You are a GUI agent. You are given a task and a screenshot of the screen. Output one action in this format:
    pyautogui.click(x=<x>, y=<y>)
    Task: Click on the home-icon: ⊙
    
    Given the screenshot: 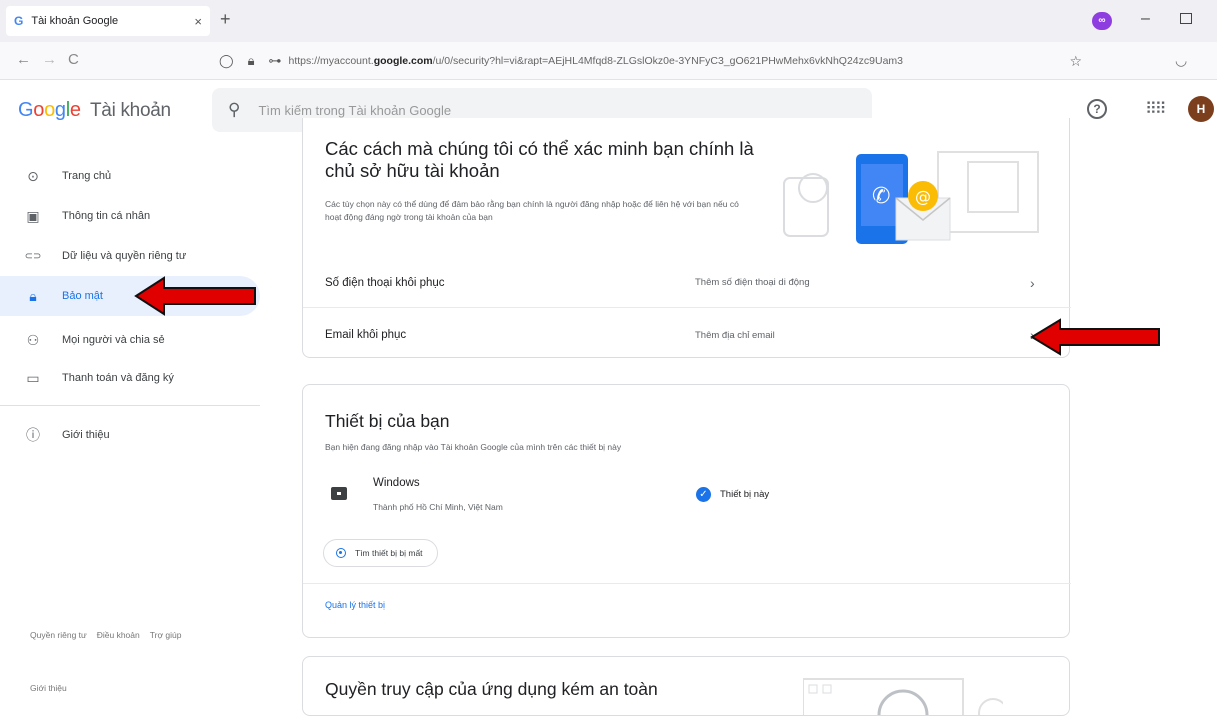 What is the action you would take?
    pyautogui.click(x=33, y=175)
    